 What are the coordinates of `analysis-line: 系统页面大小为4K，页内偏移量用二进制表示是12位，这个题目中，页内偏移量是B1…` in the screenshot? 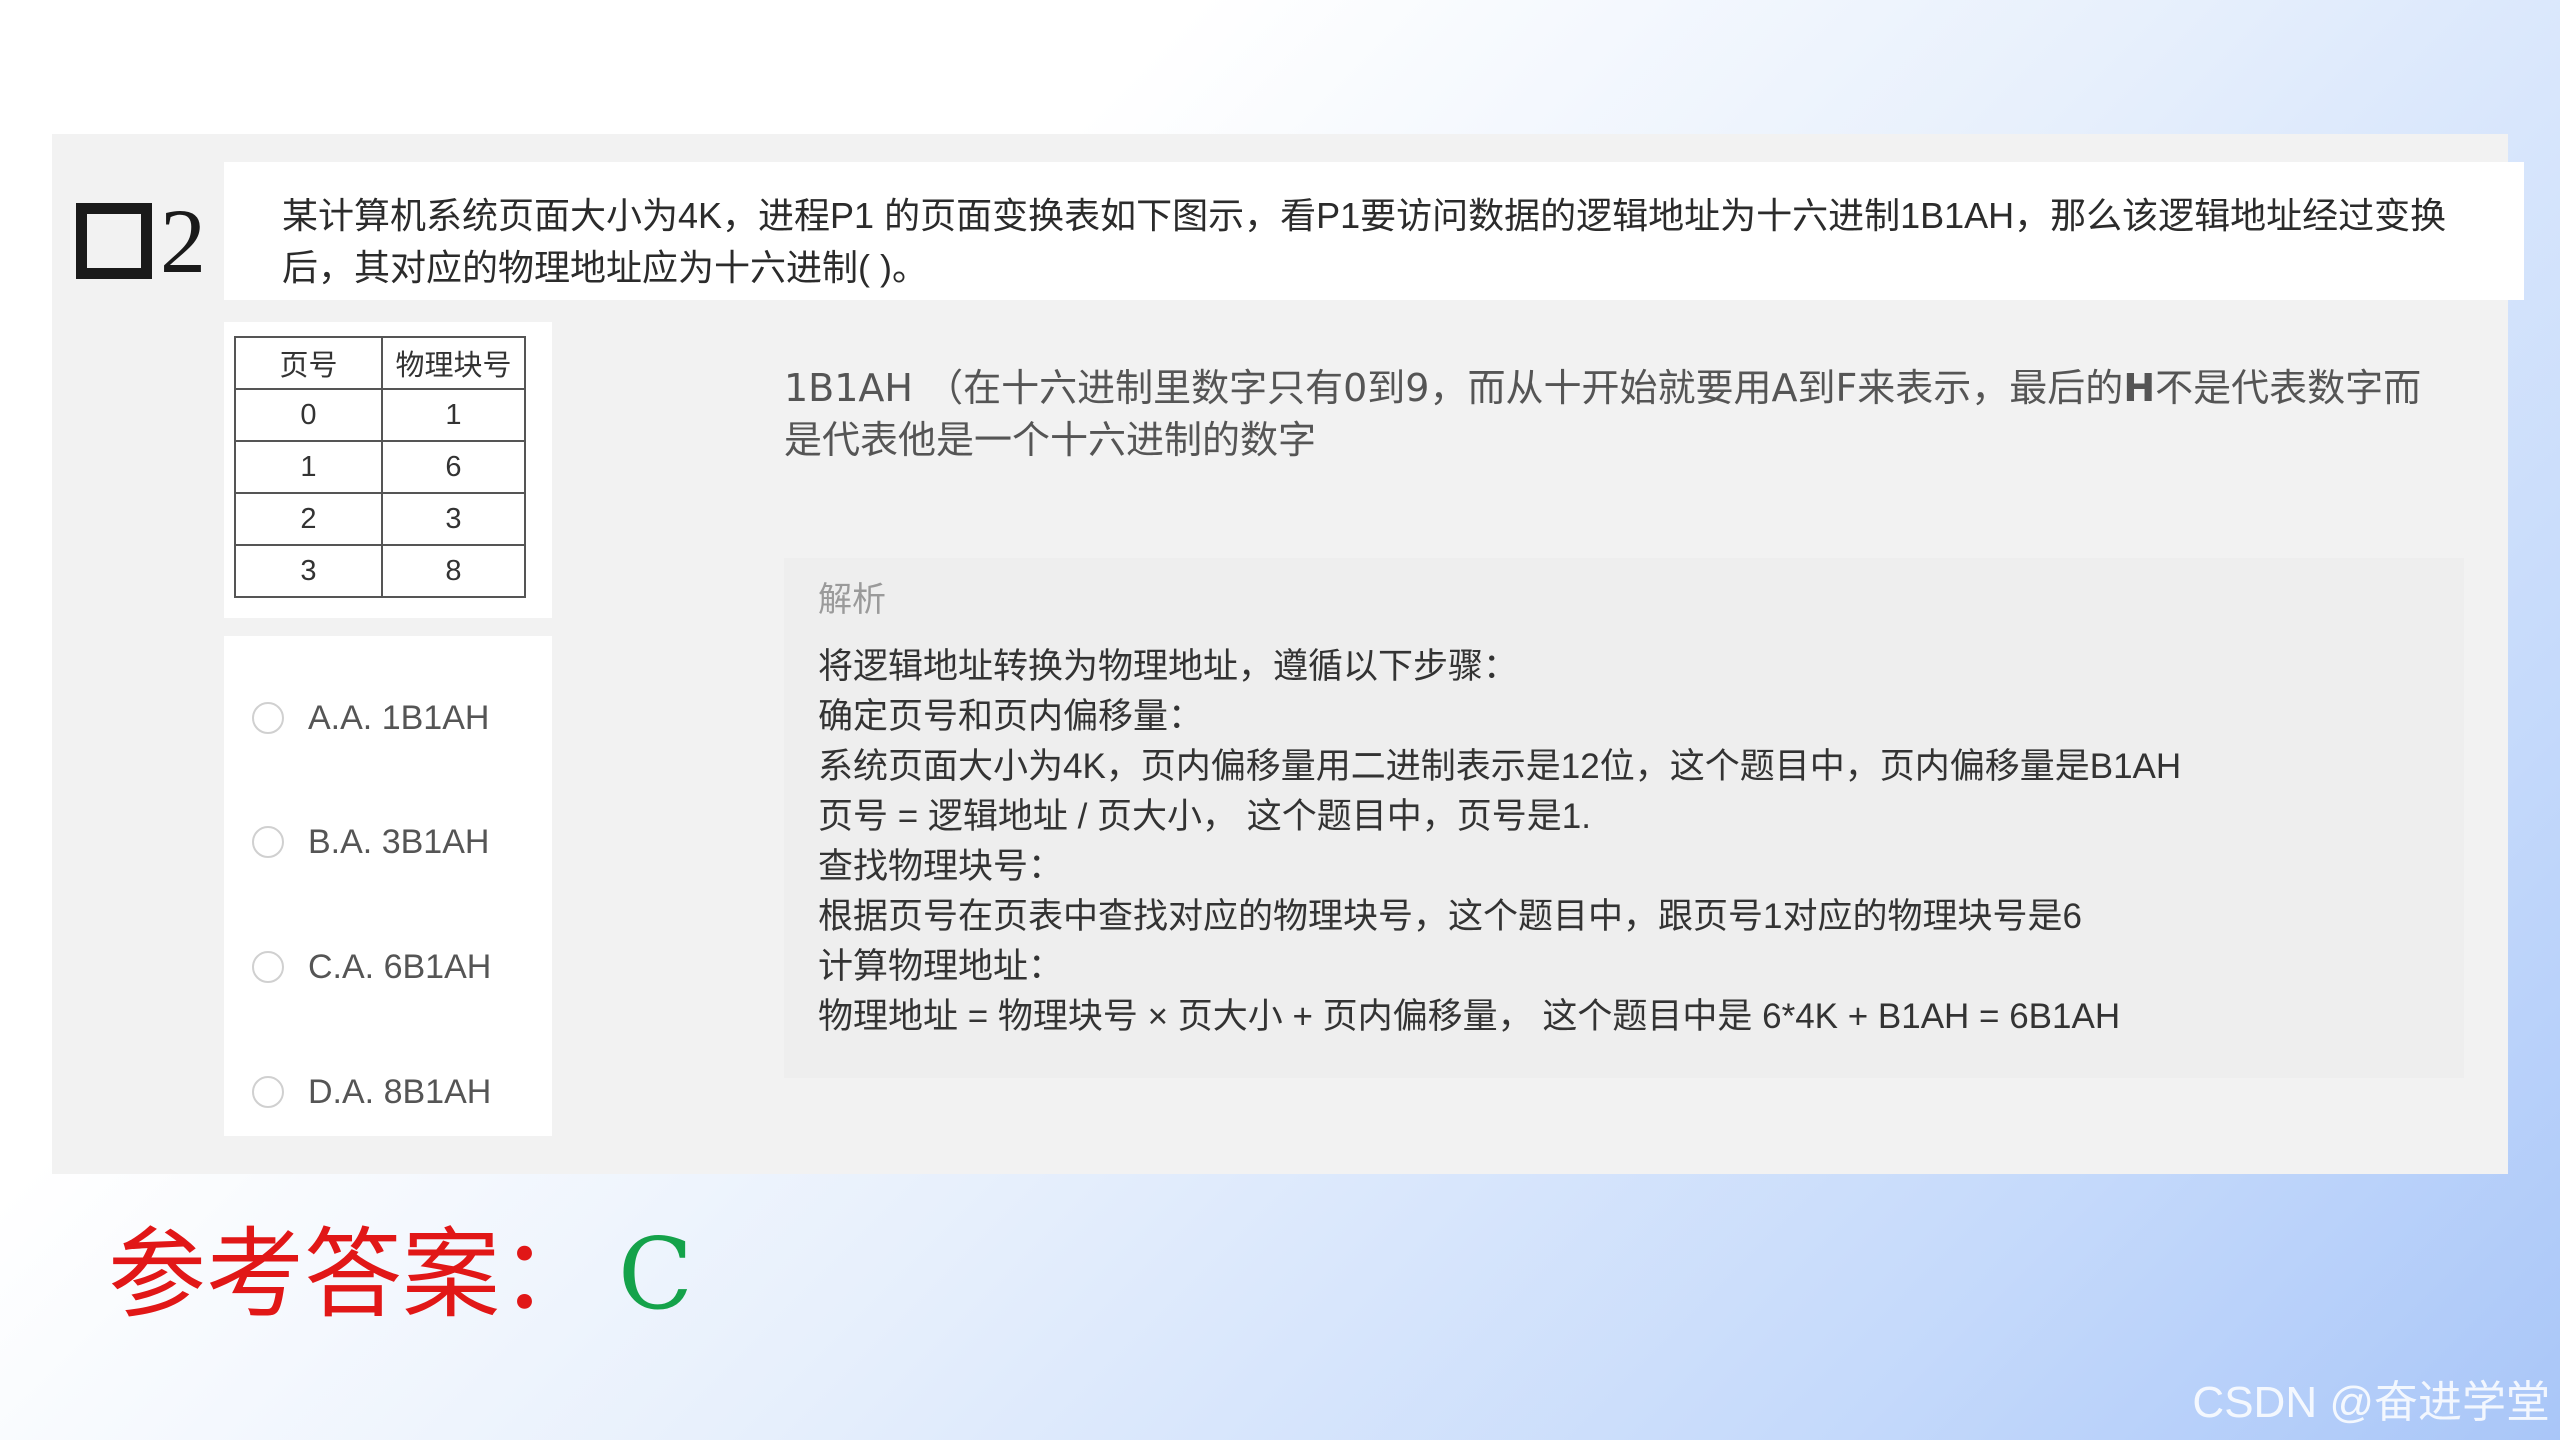 It's located at (1500, 766).